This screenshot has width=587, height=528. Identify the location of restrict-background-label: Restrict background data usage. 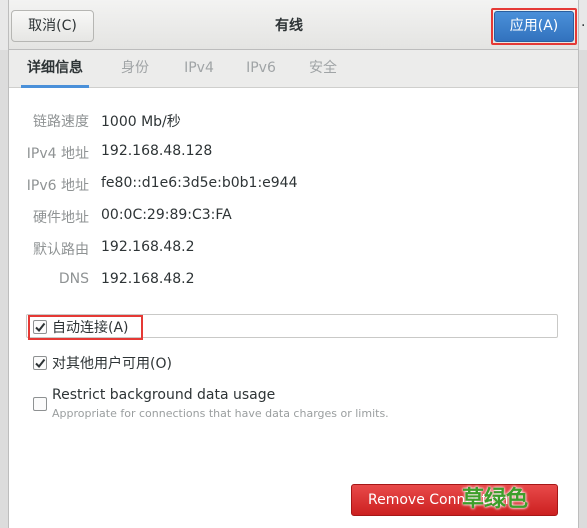
(163, 395).